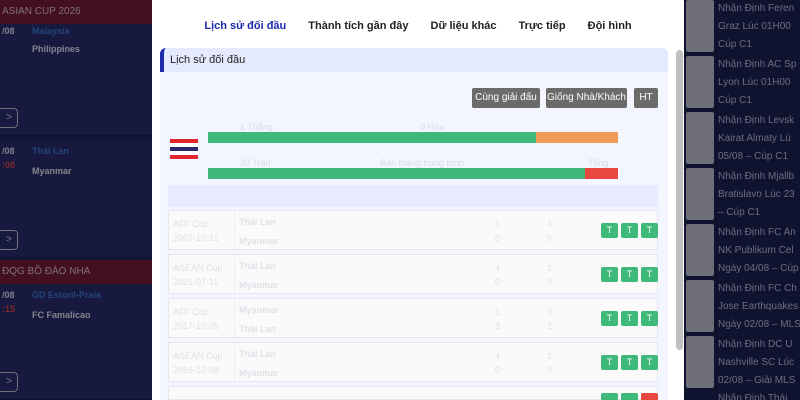 Image resolution: width=800 pixels, height=400 pixels. I want to click on tab-head-to-head: Lịch sử đối đầu, so click(245, 30).